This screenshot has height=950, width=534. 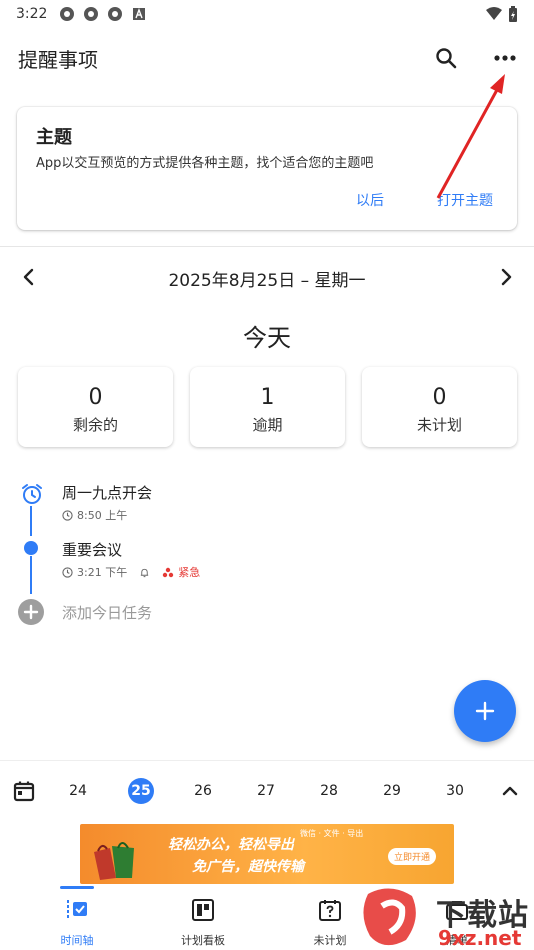 I want to click on page-title: 提醒事项, so click(x=58, y=59).